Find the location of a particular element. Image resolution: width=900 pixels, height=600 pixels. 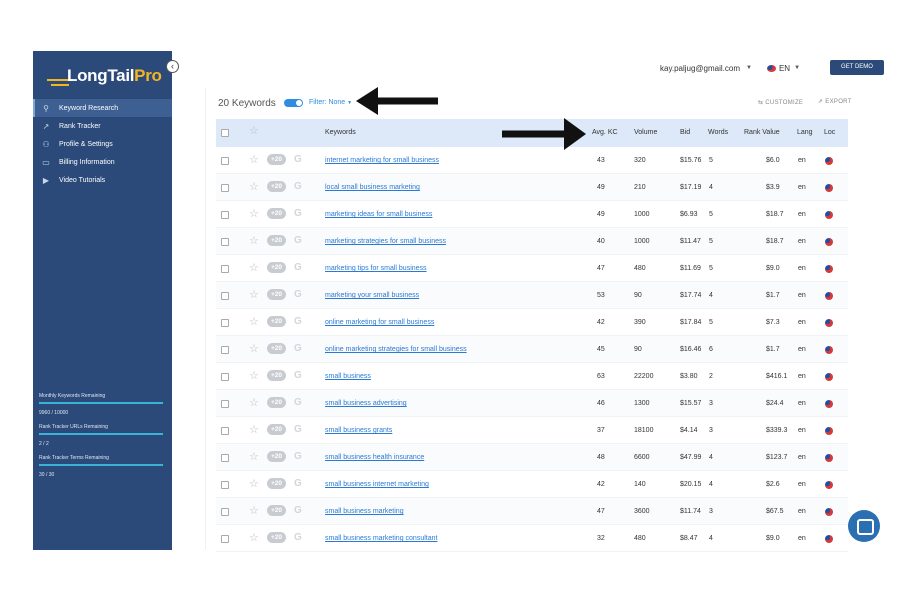

select-all-checkbox is located at coordinates (225, 133).